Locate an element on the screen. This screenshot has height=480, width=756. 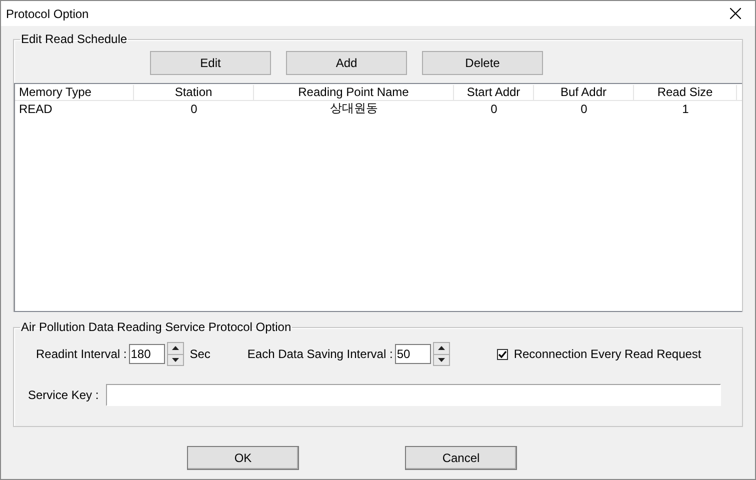
close-icon is located at coordinates (735, 13).